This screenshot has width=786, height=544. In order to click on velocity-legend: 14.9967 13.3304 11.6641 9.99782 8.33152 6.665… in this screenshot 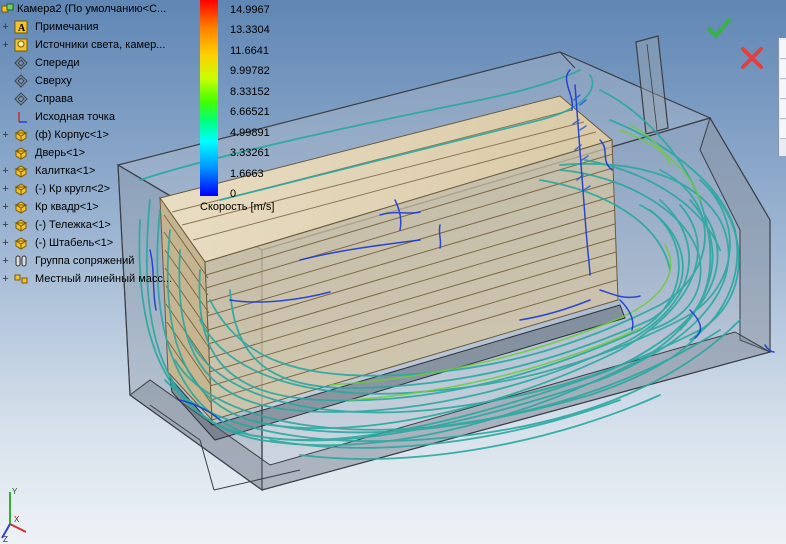, I will do `click(262, 110)`.